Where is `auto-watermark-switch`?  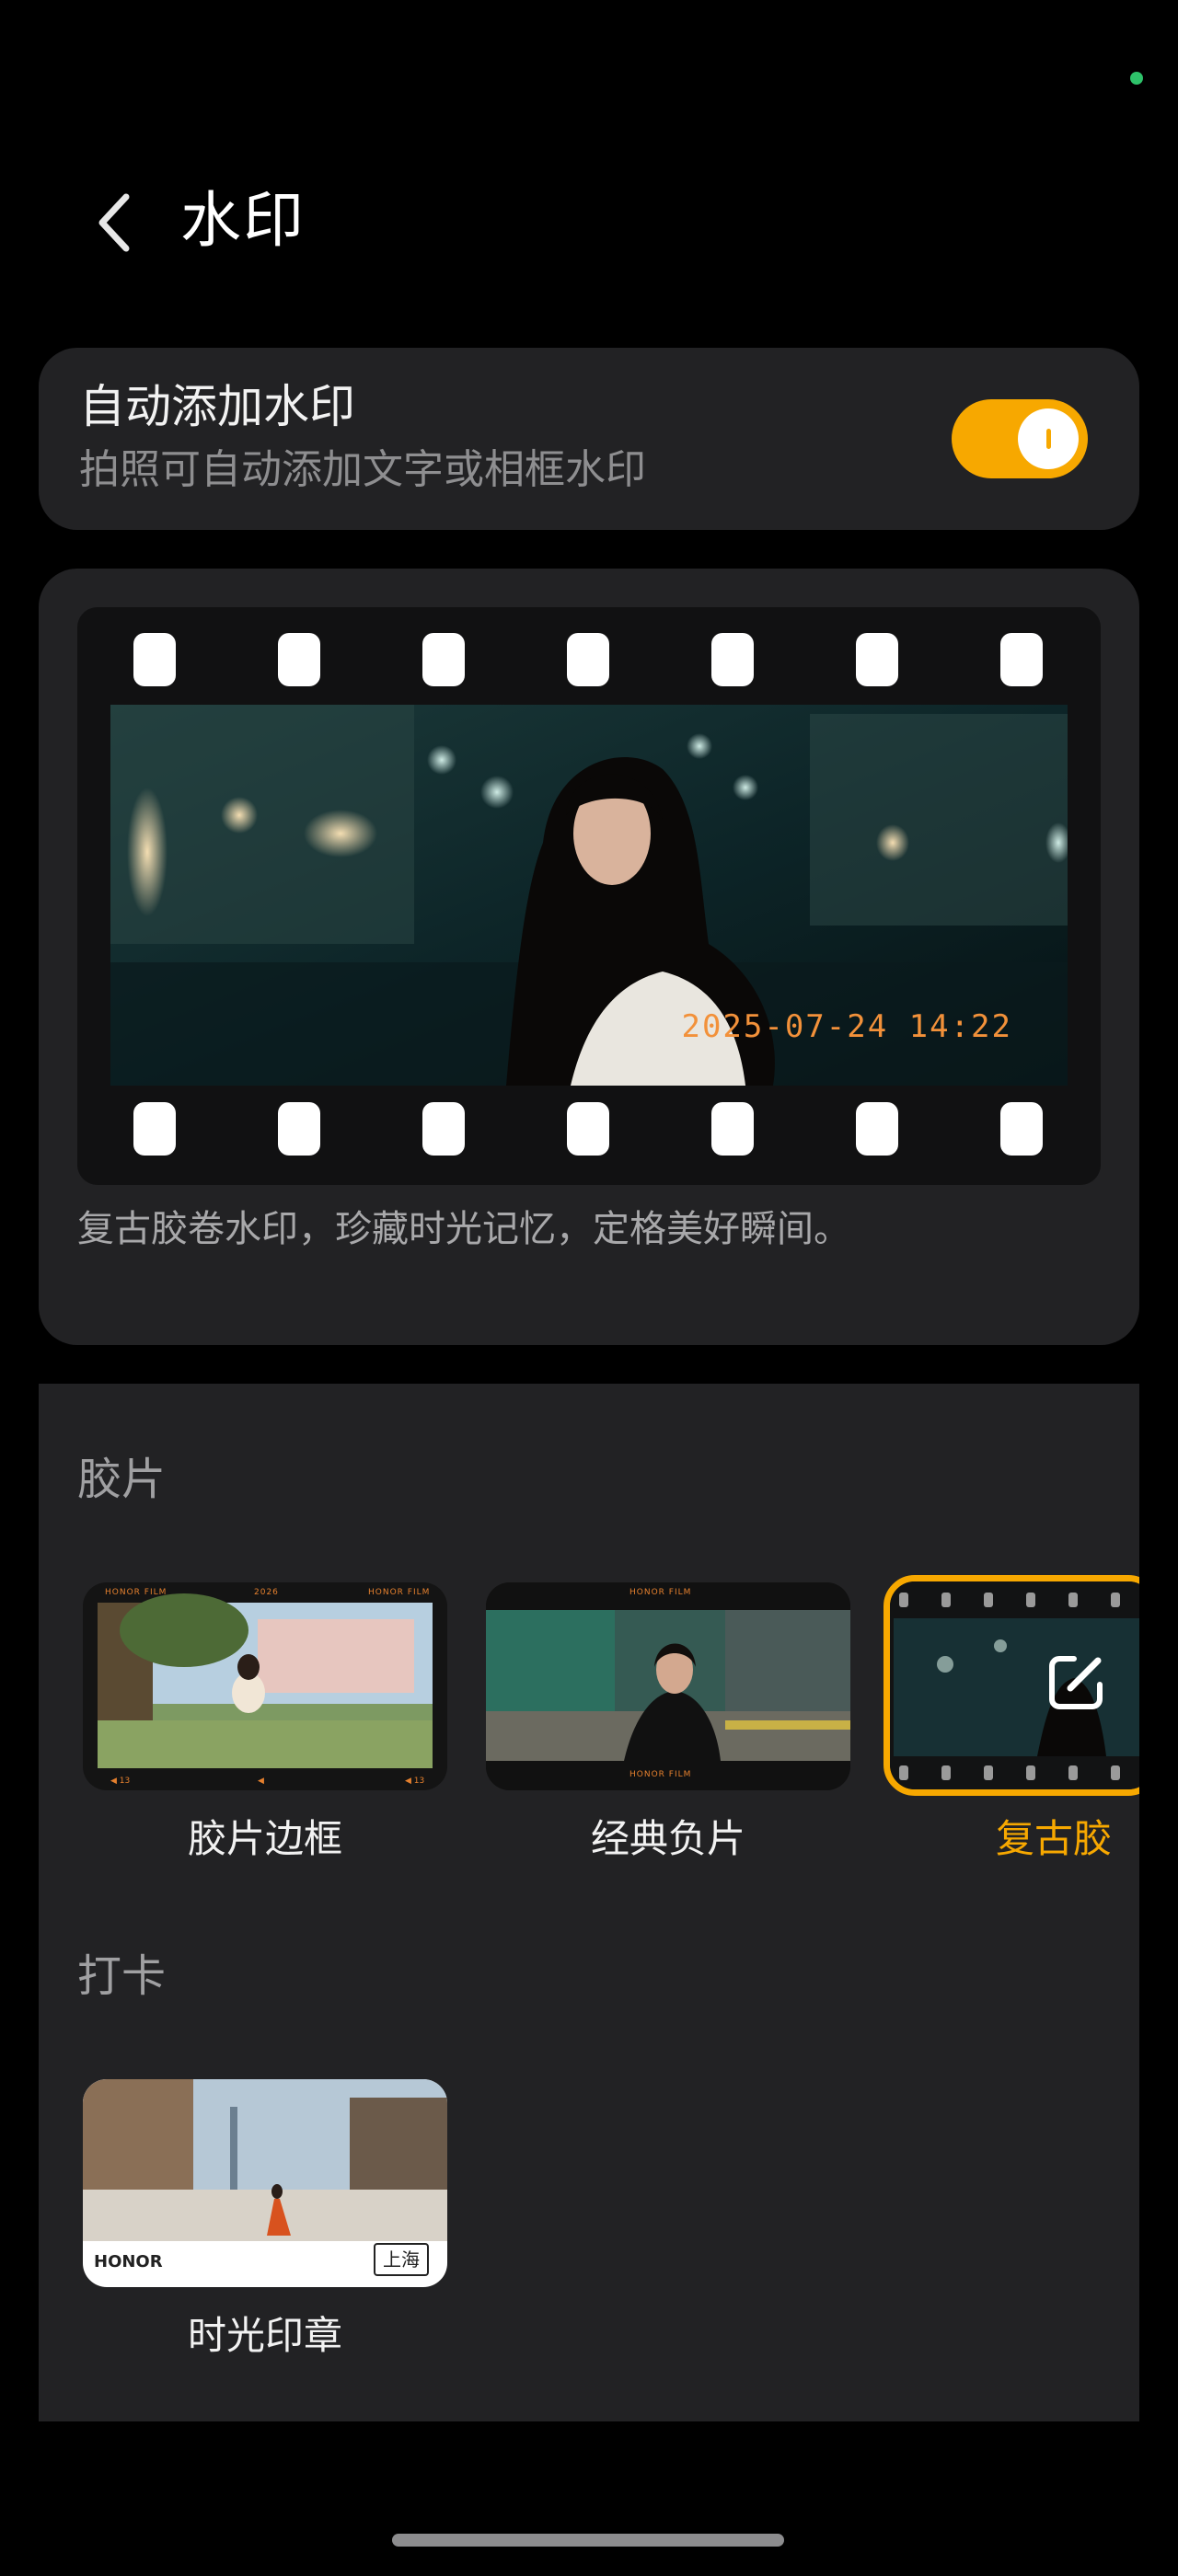
auto-watermark-switch is located at coordinates (1020, 438).